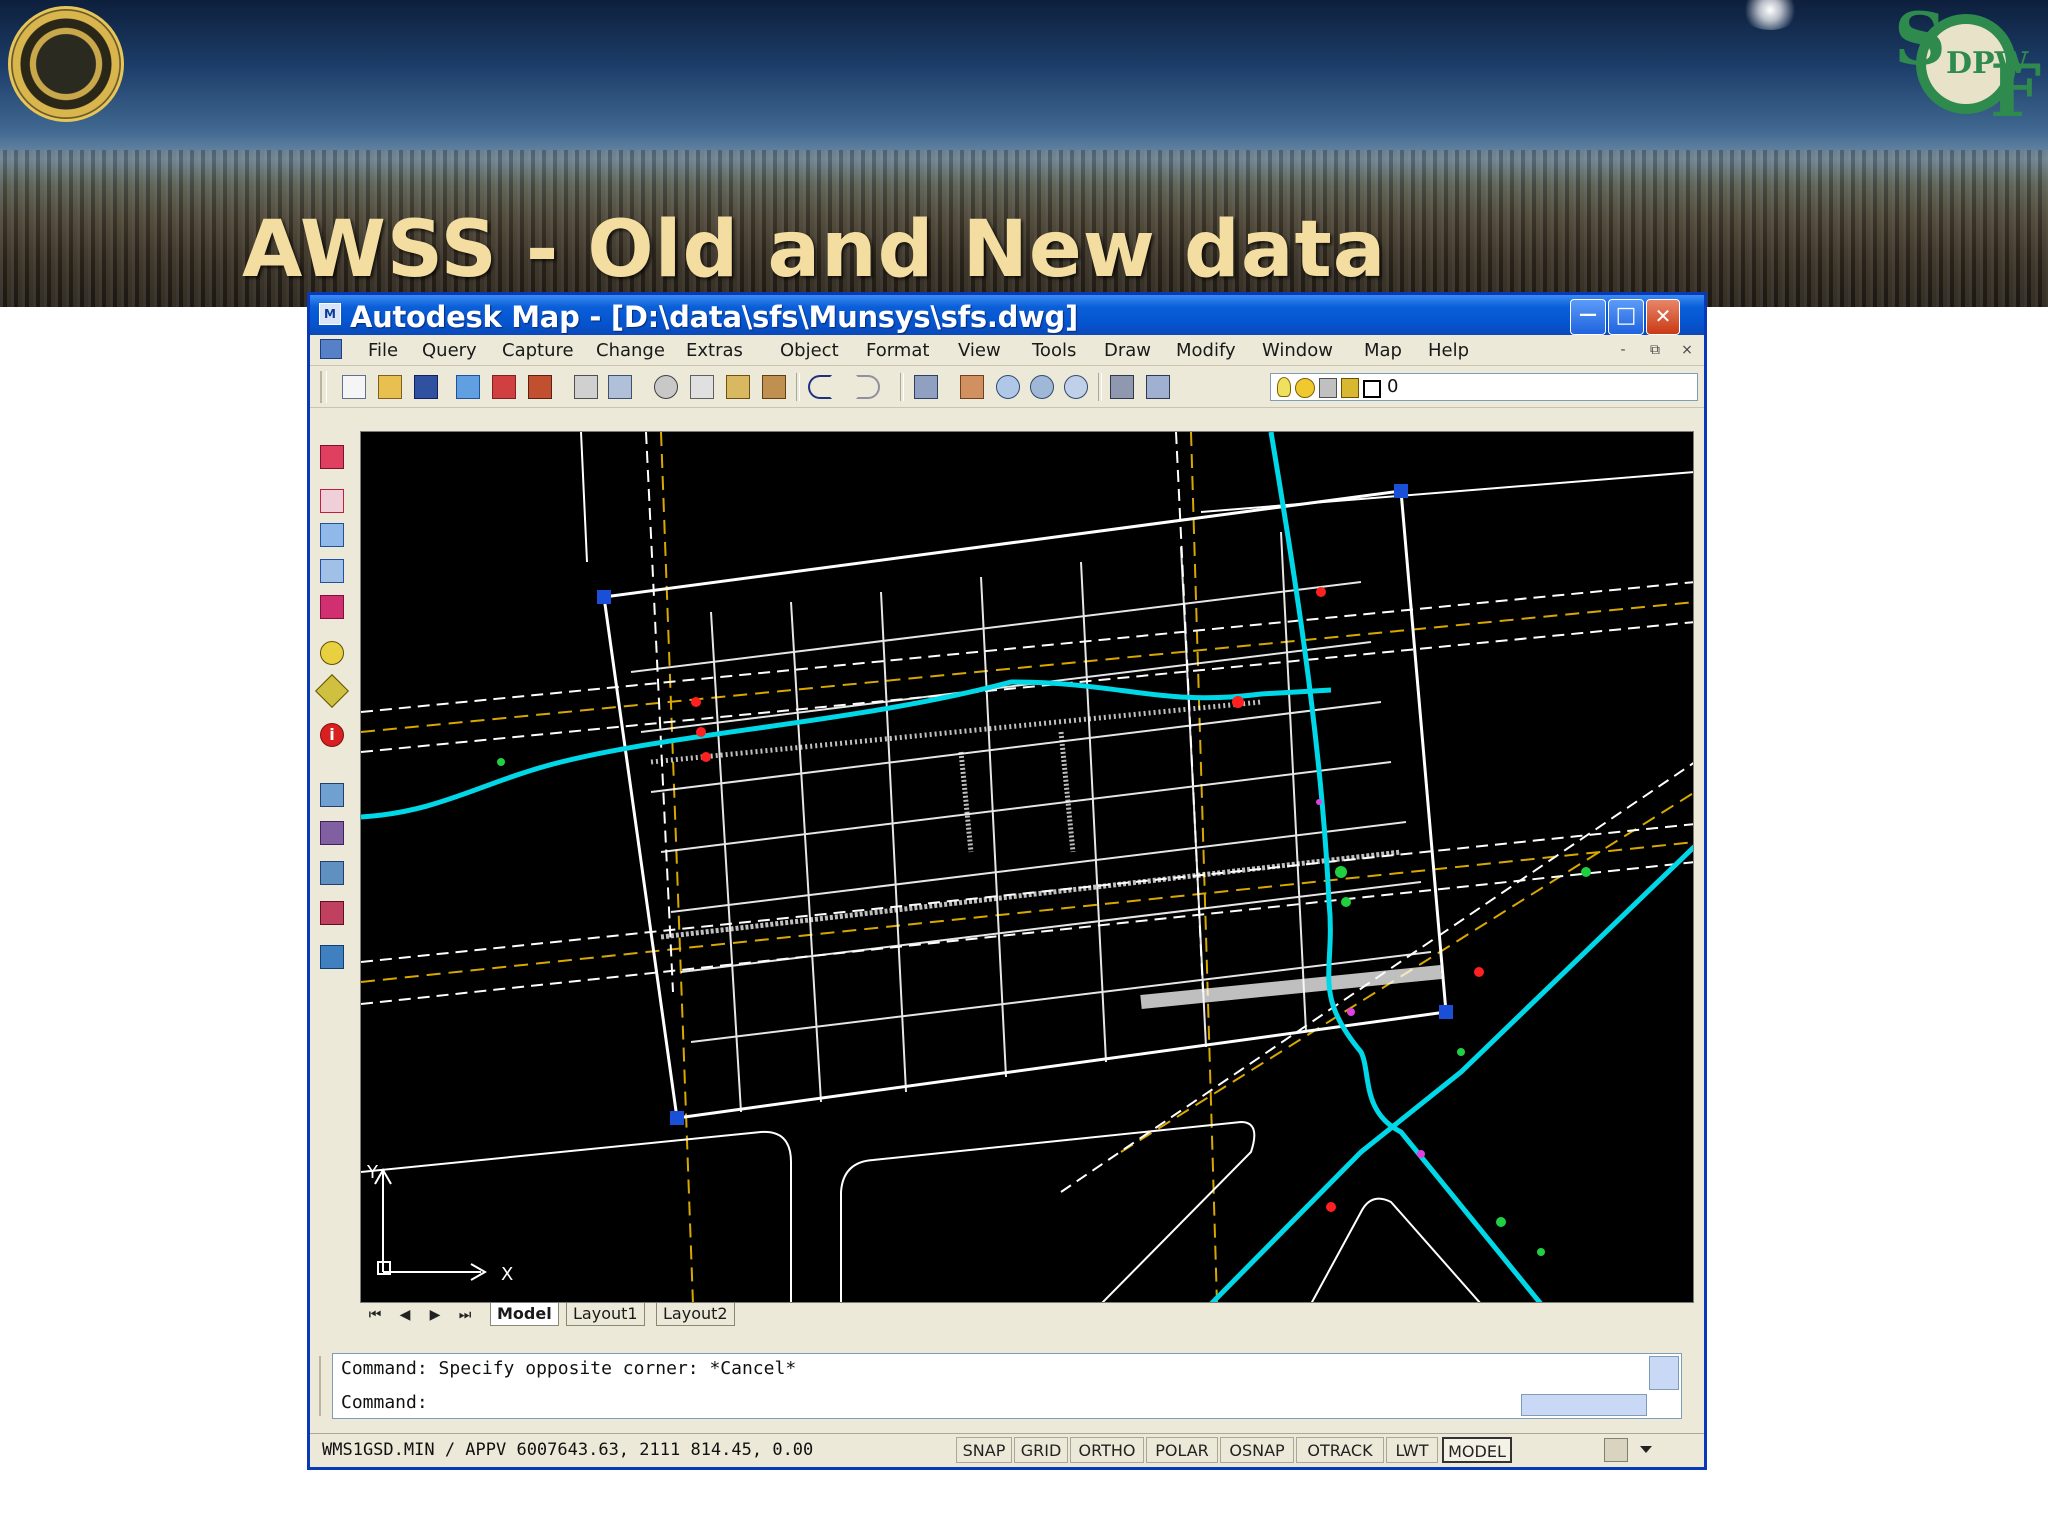 This screenshot has width=2048, height=1536. I want to click on lwt-toggle: LWT, so click(1412, 1450).